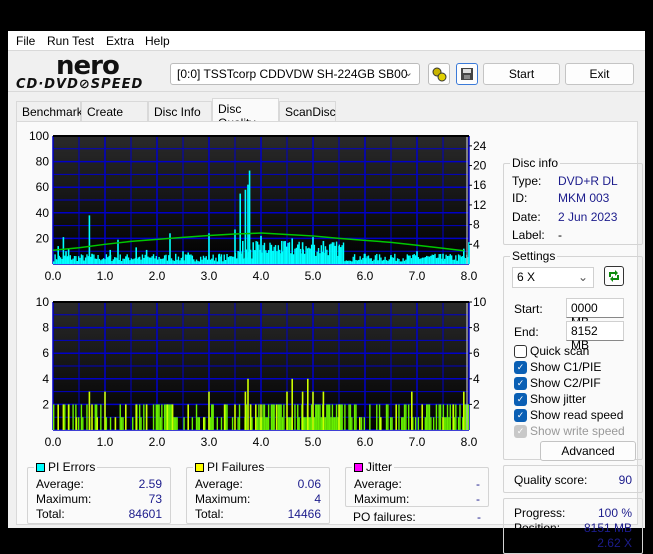 The width and height of the screenshot is (653, 554). Describe the element at coordinates (439, 74) in the screenshot. I see `drive-info-button` at that location.